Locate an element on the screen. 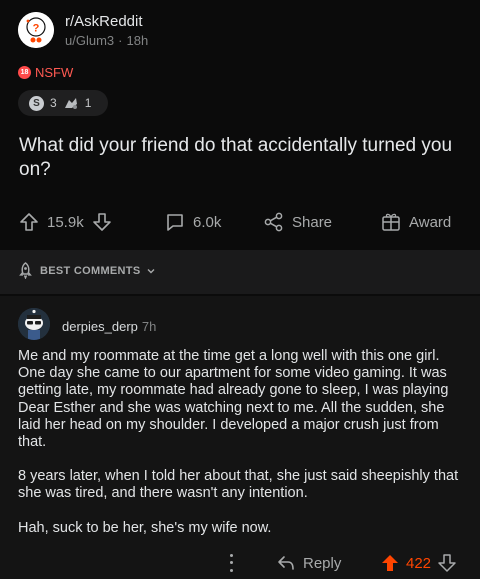 This screenshot has height=579, width=480. post-meta: u/Glum3 · 18h is located at coordinates (106, 40).